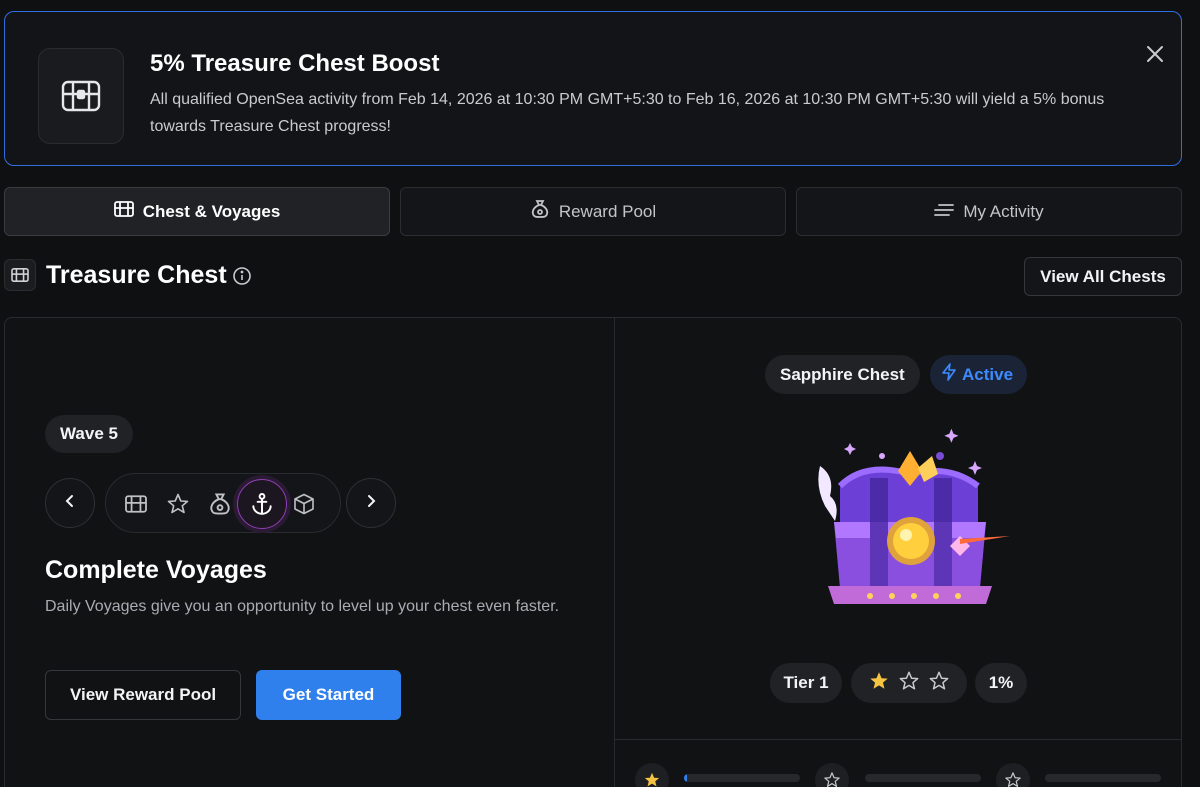 The width and height of the screenshot is (1200, 787). I want to click on lightning-icon, so click(949, 374).